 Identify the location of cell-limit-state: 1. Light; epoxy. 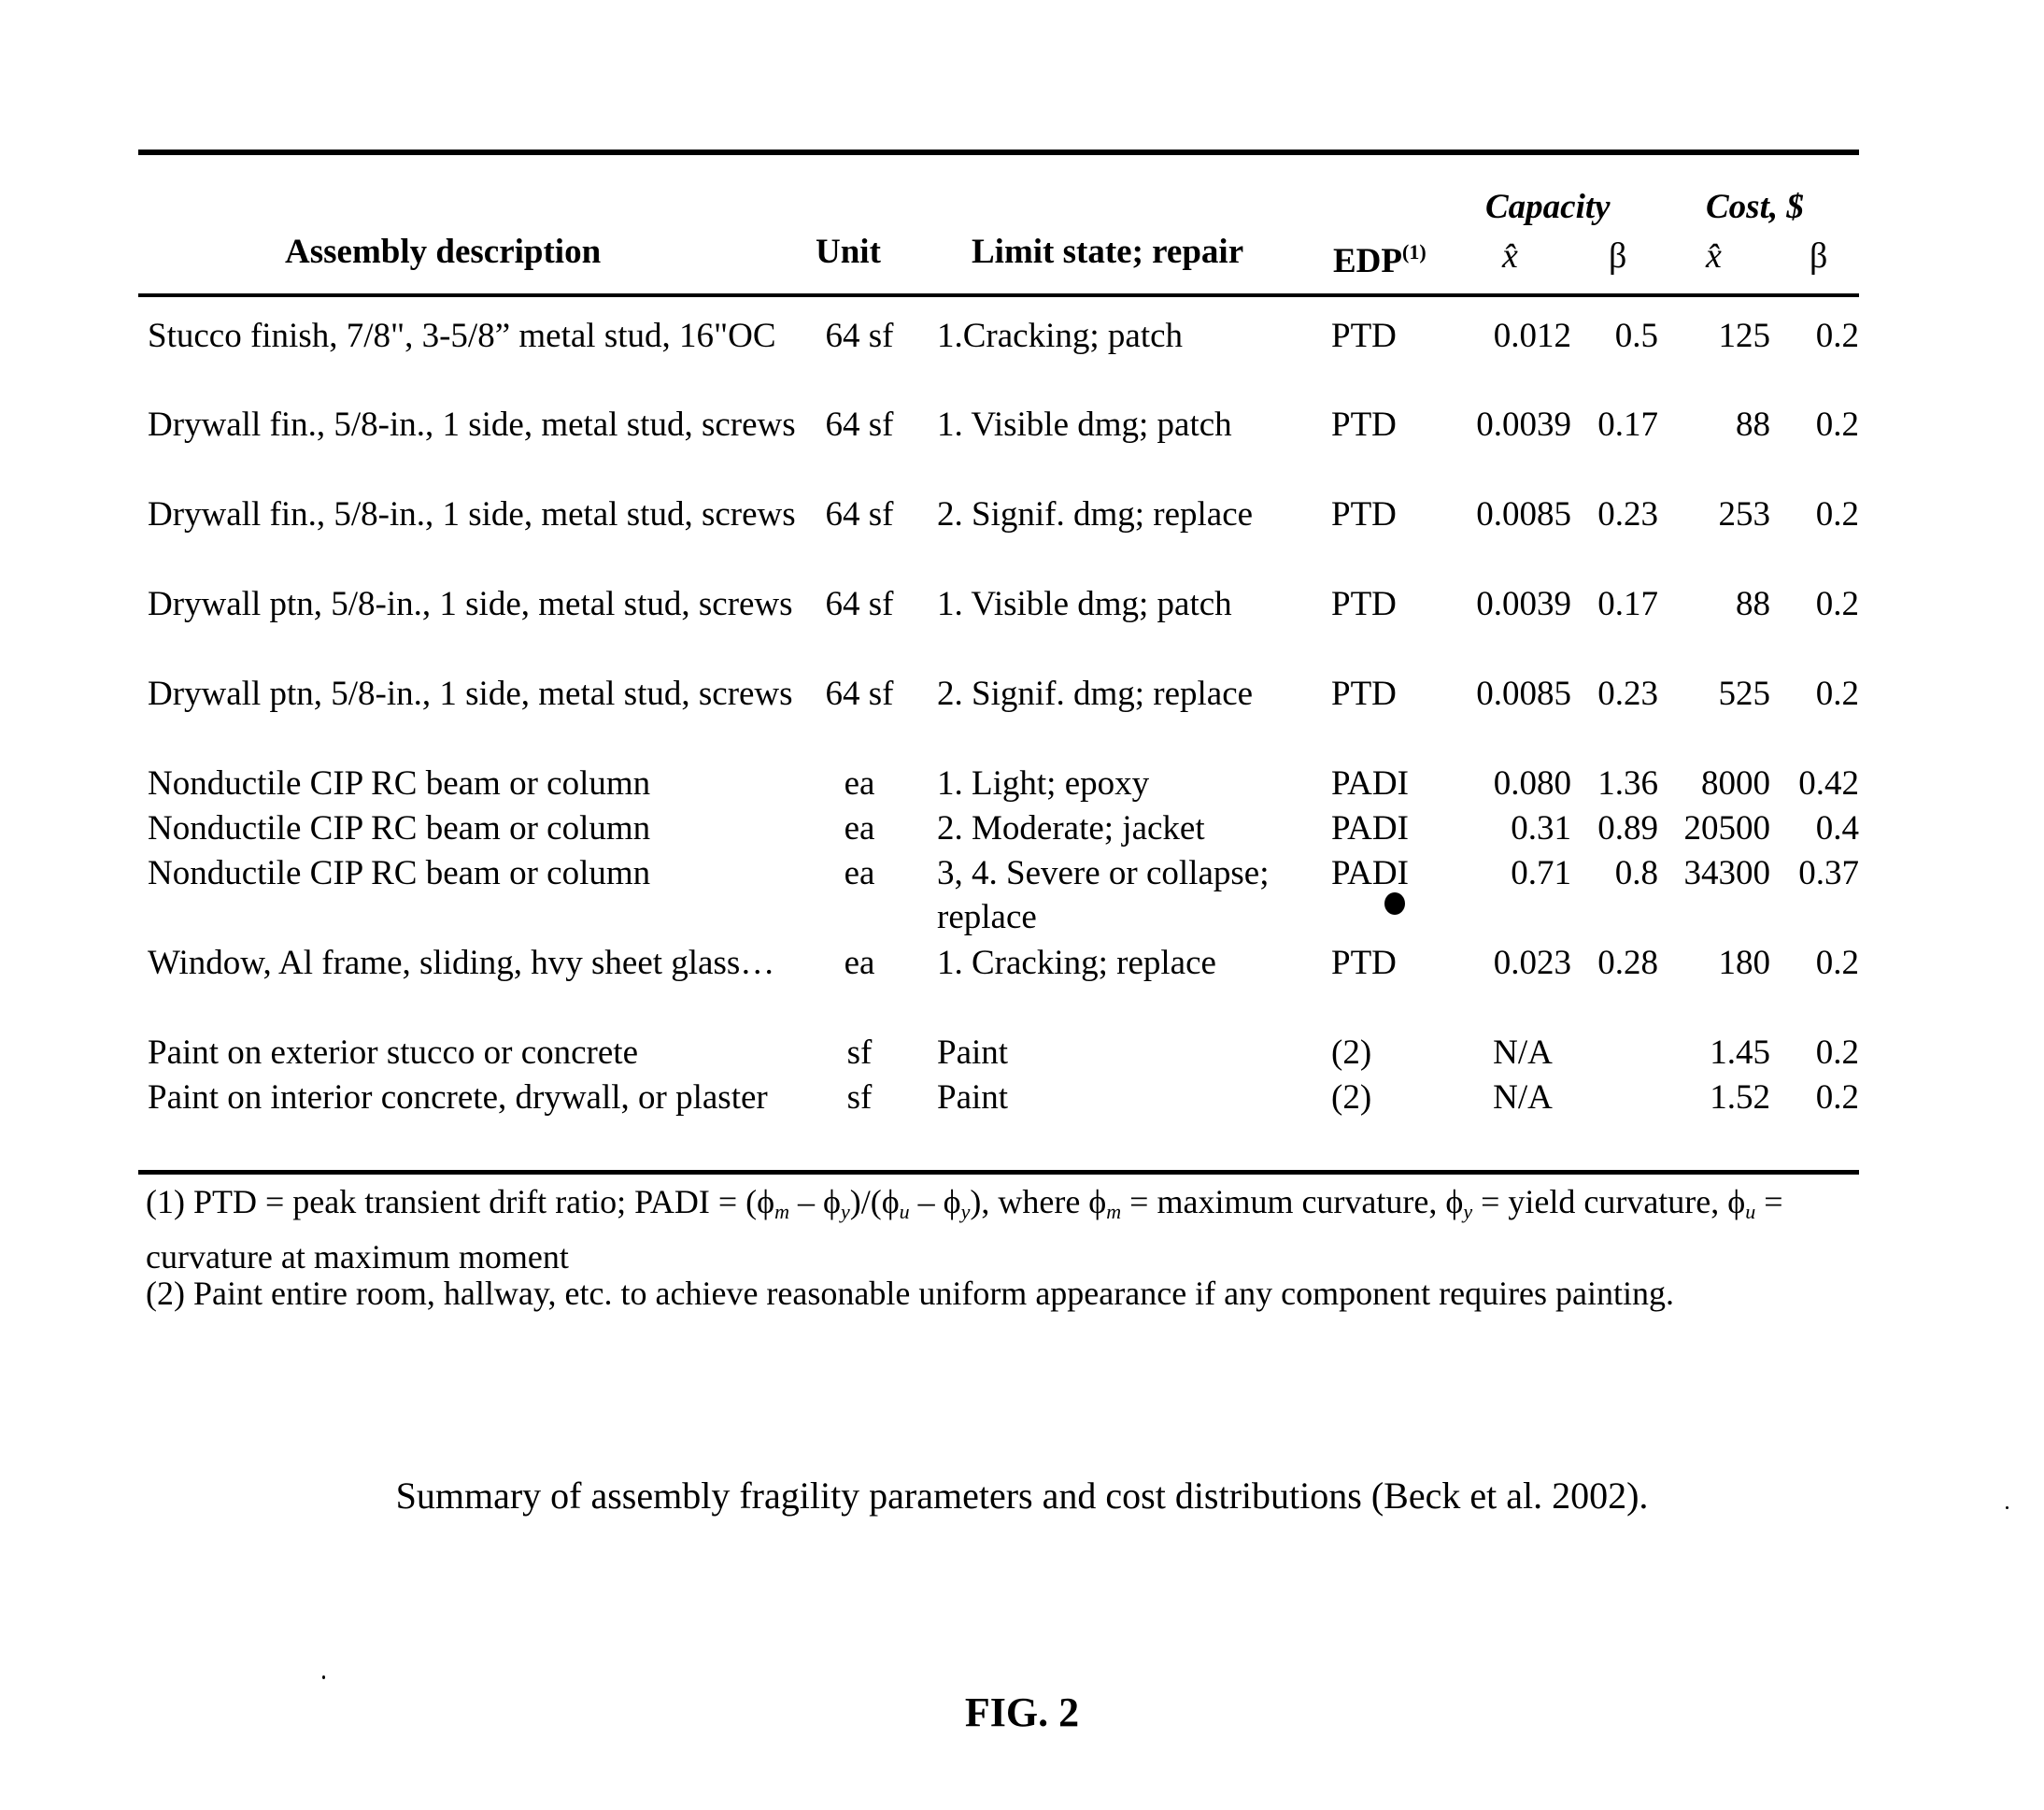
(1043, 783).